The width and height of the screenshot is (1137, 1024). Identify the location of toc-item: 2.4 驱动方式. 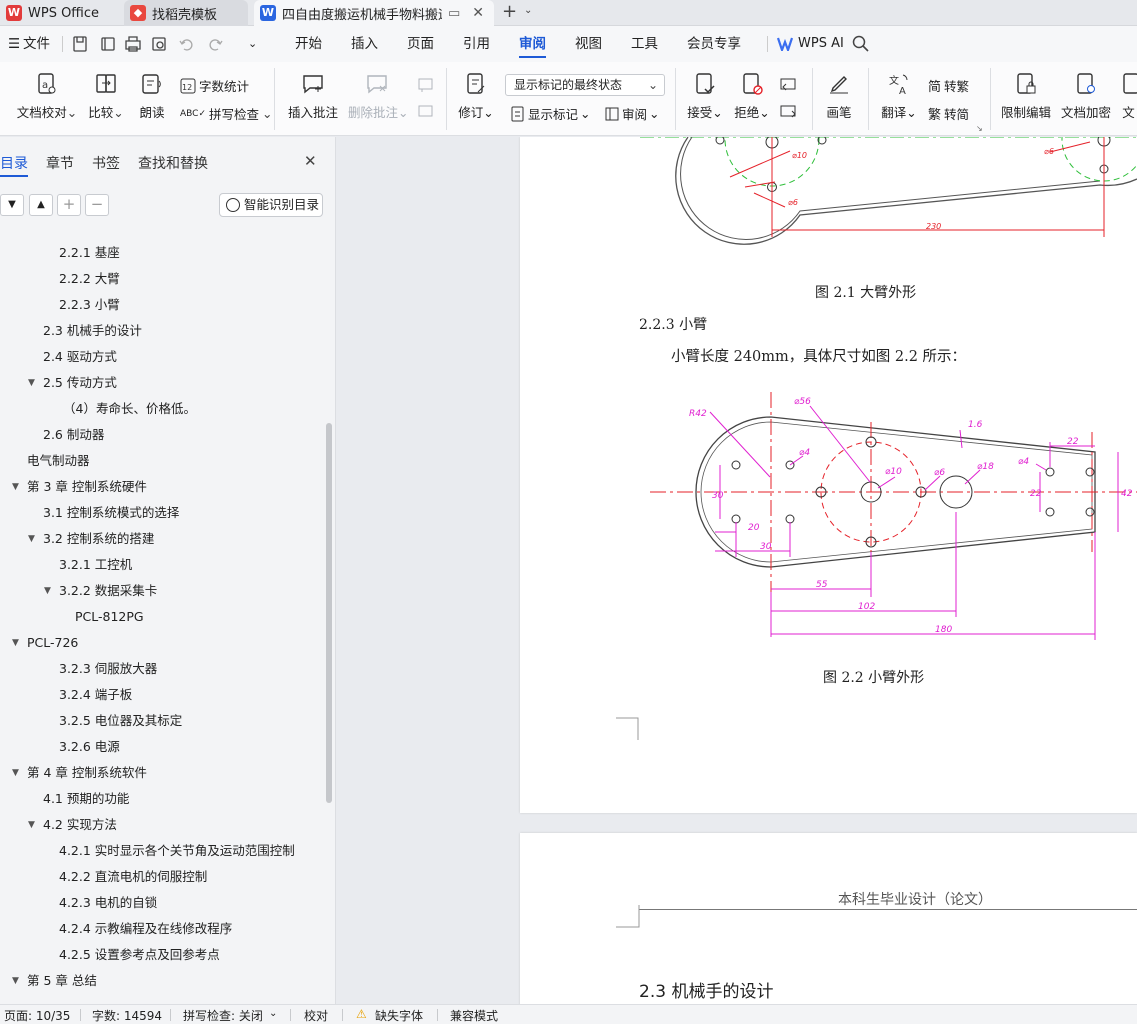
(160, 357).